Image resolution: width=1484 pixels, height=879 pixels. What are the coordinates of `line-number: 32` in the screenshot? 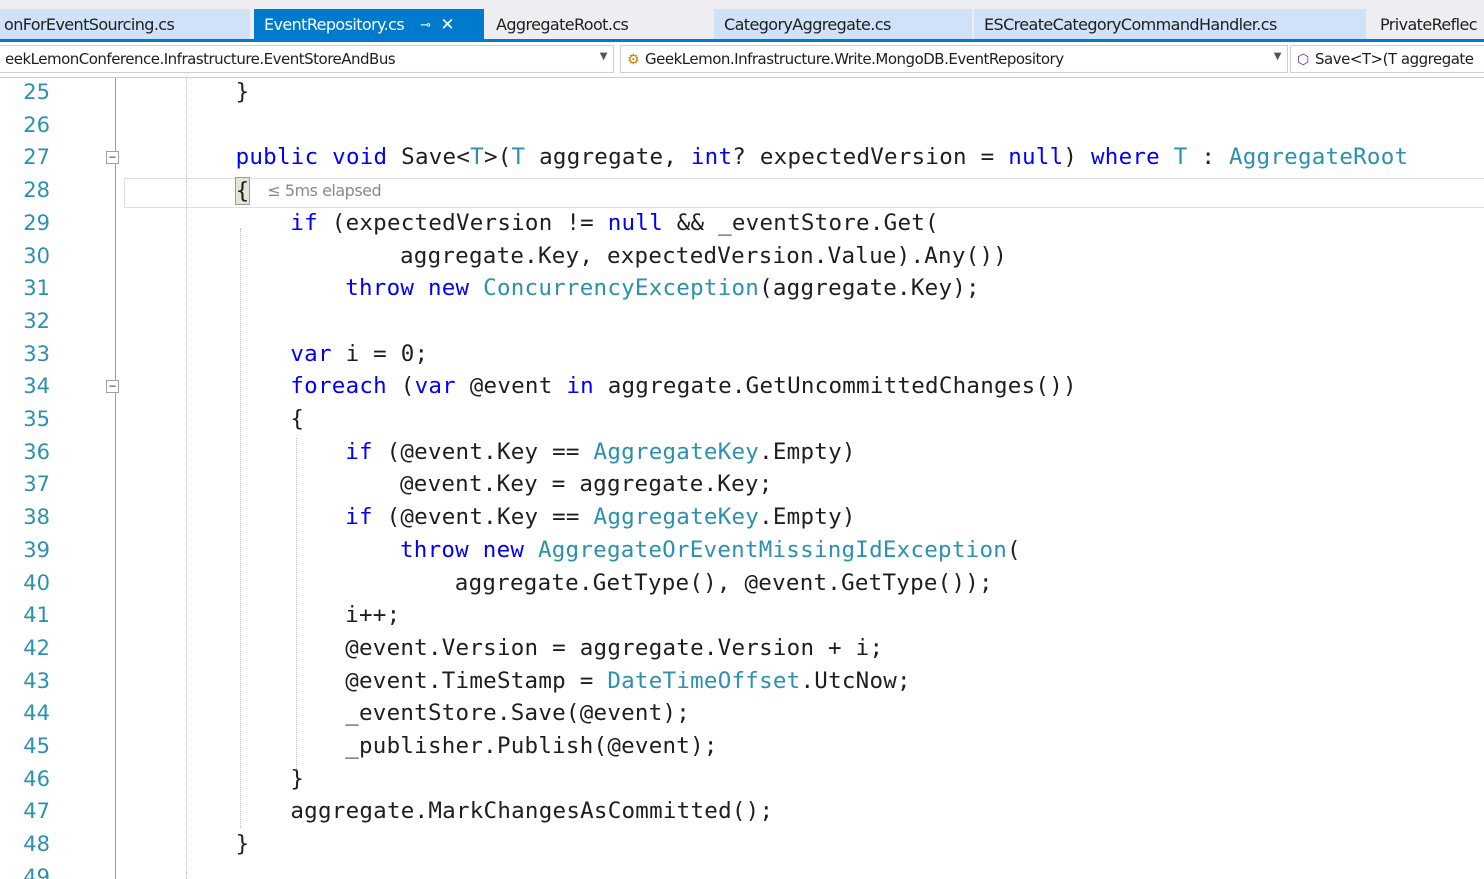 It's located at (36, 320).